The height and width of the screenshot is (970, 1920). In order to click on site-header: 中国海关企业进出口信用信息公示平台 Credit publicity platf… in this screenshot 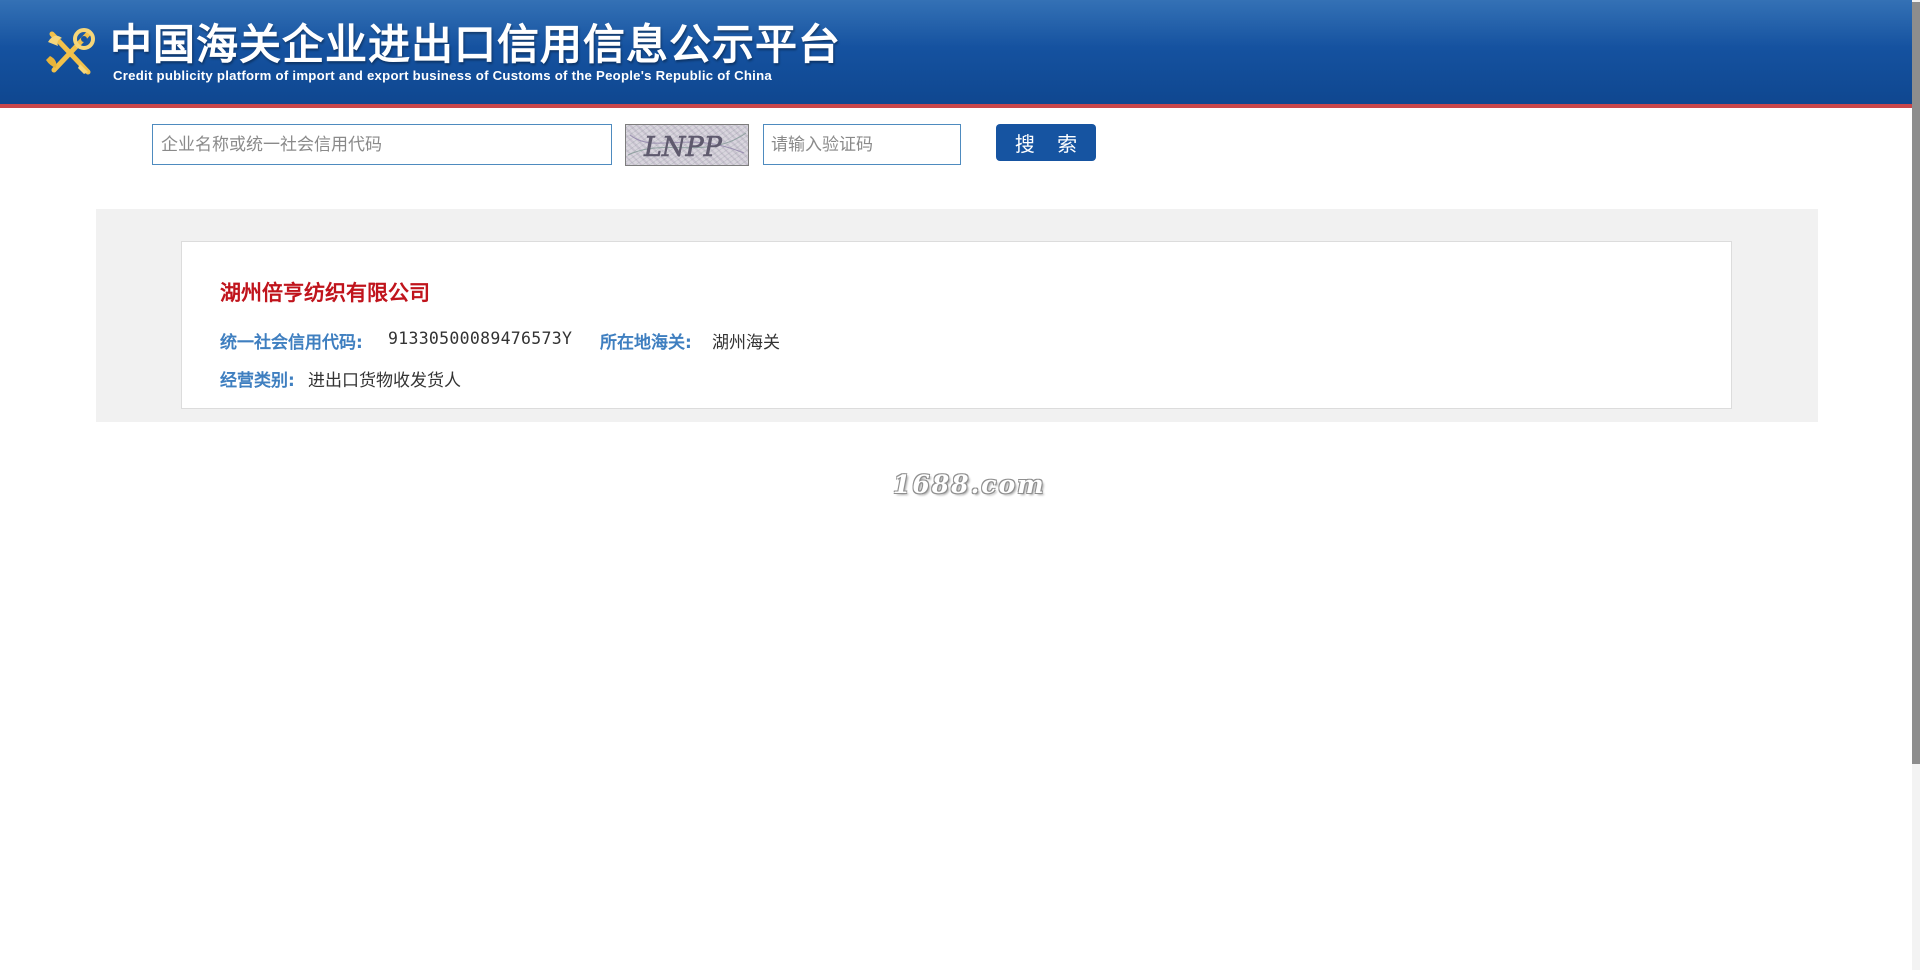, I will do `click(960, 54)`.